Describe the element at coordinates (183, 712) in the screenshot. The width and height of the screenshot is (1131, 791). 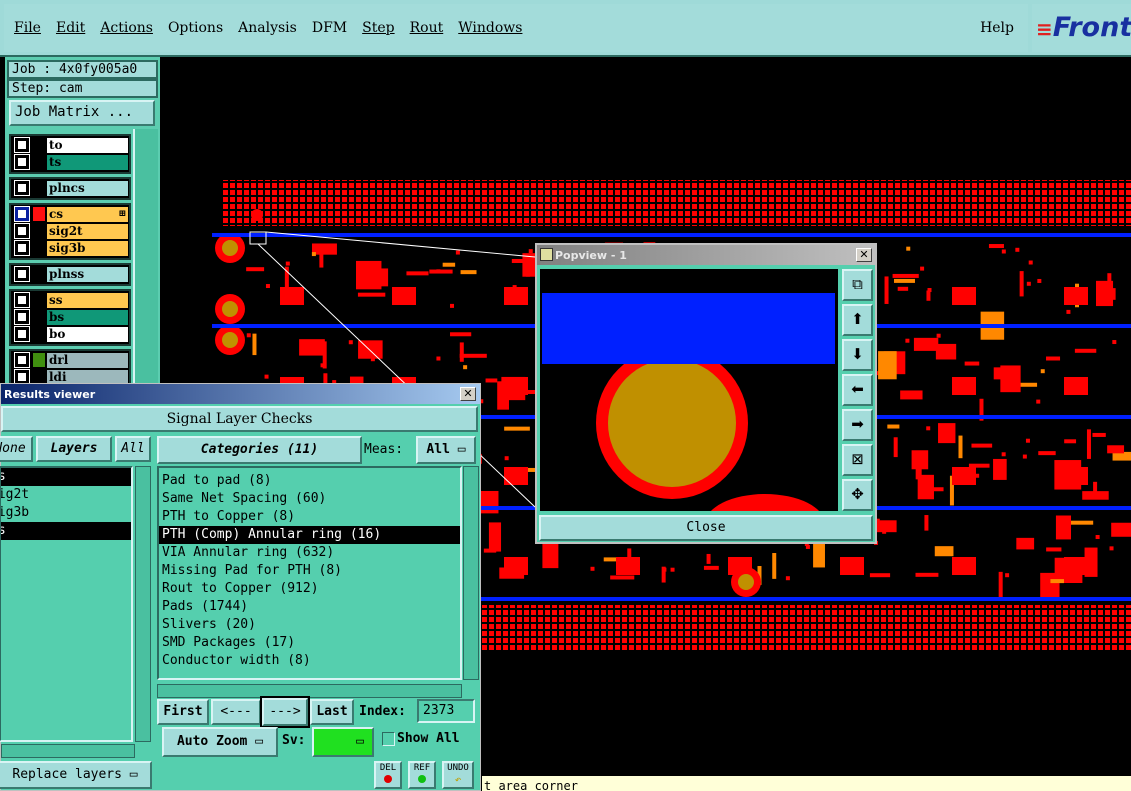
I see `first-button: First` at that location.